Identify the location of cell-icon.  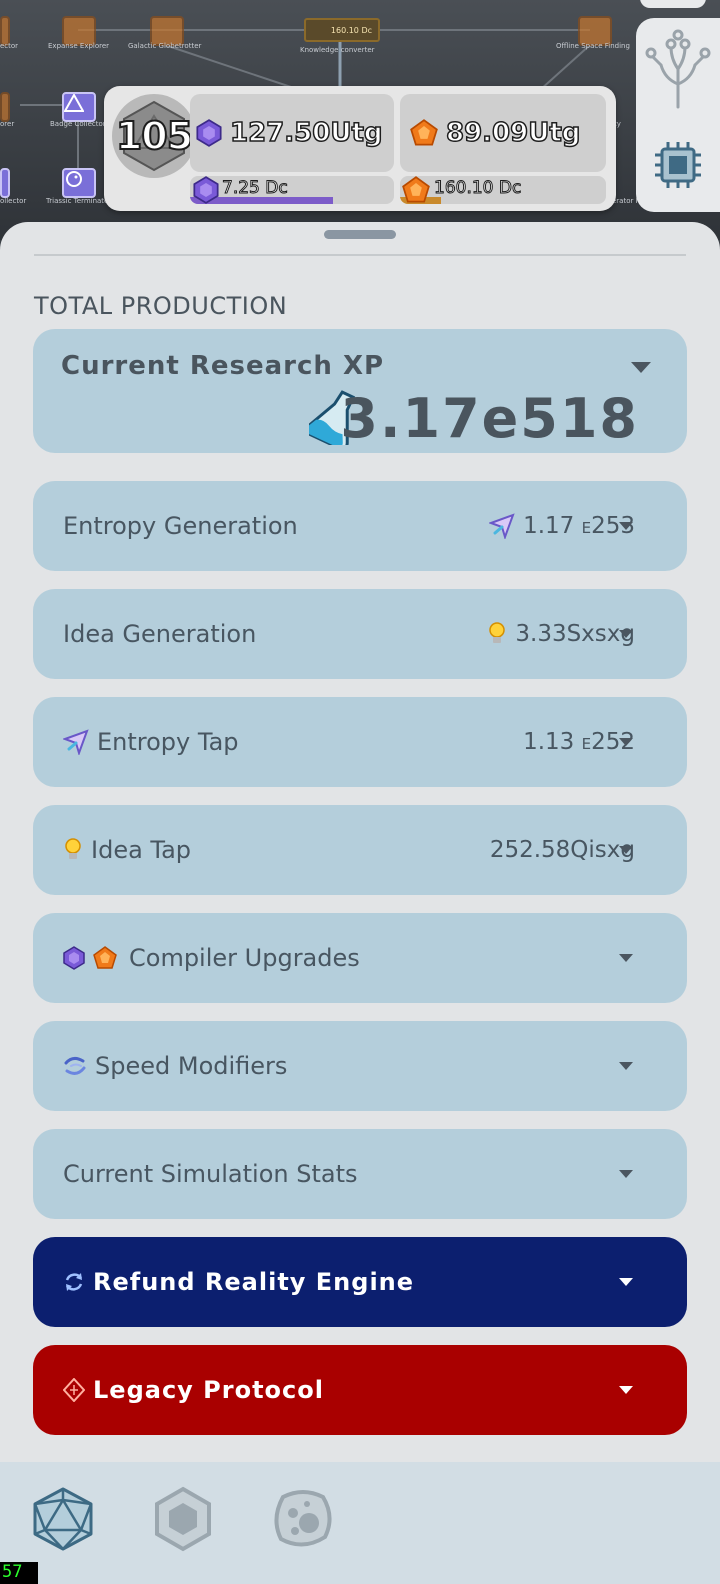
(303, 1518).